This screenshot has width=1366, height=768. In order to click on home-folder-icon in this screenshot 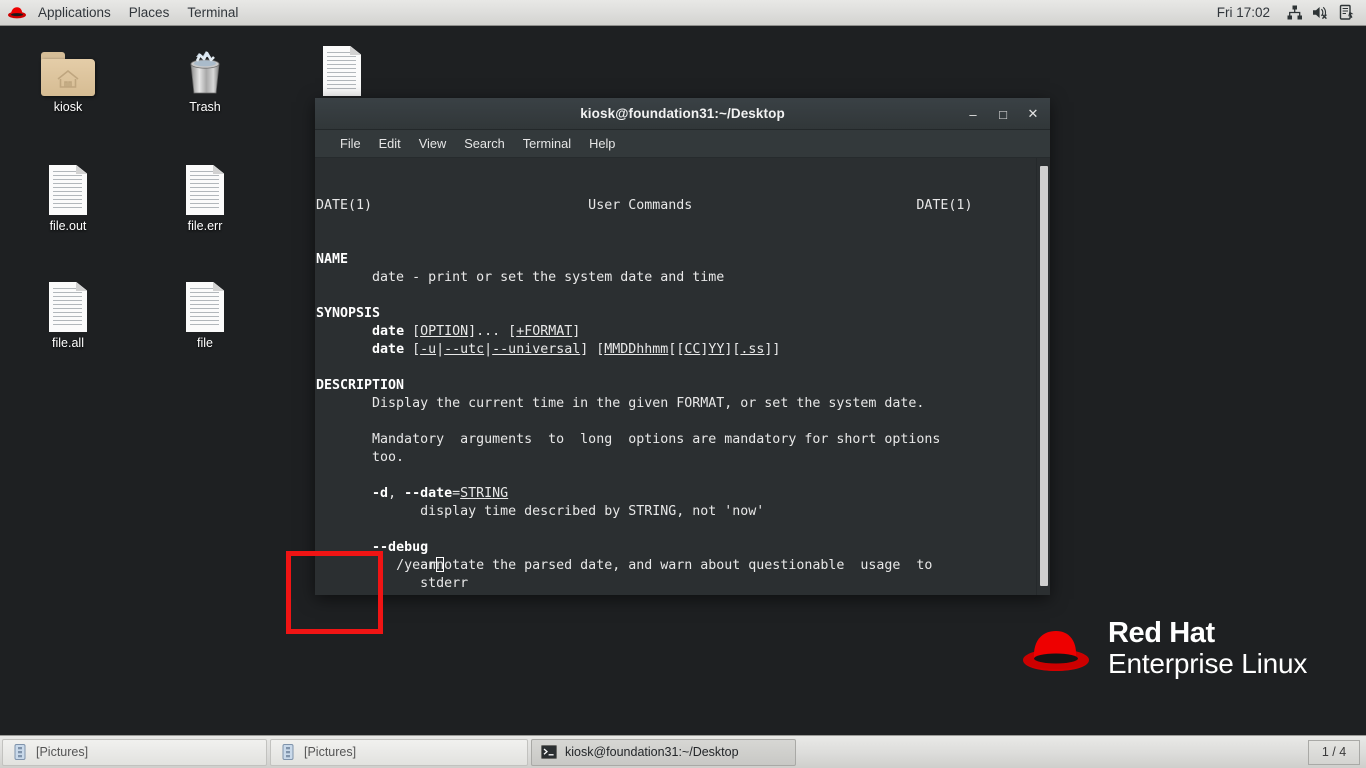, I will do `click(68, 66)`.